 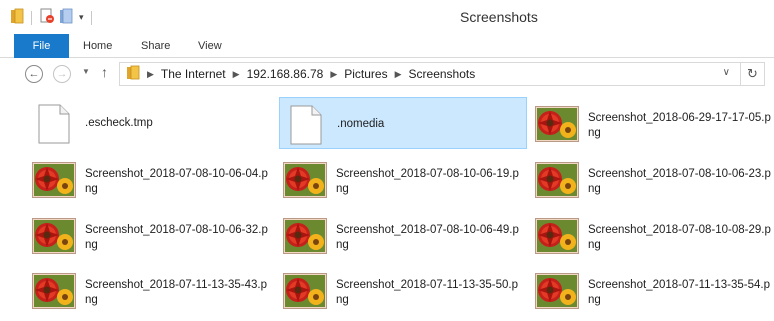 What do you see at coordinates (427, 181) in the screenshot?
I see `file-name-label: Screenshot_2018-07-08-10-06-19.png` at bounding box center [427, 181].